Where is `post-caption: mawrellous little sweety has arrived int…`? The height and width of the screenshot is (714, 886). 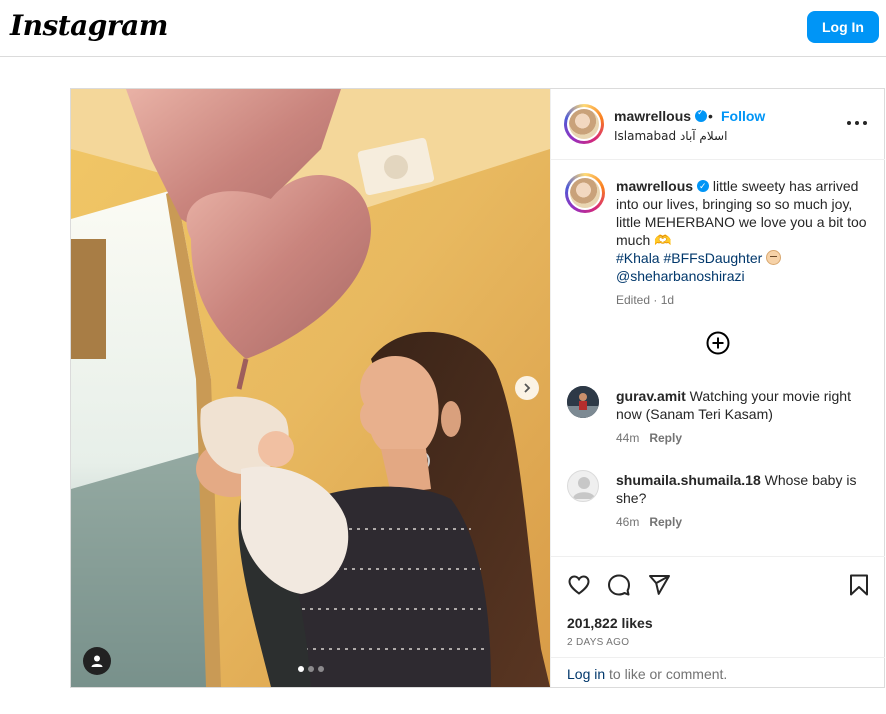
post-caption: mawrellous little sweety has arrived int… is located at coordinates (745, 231).